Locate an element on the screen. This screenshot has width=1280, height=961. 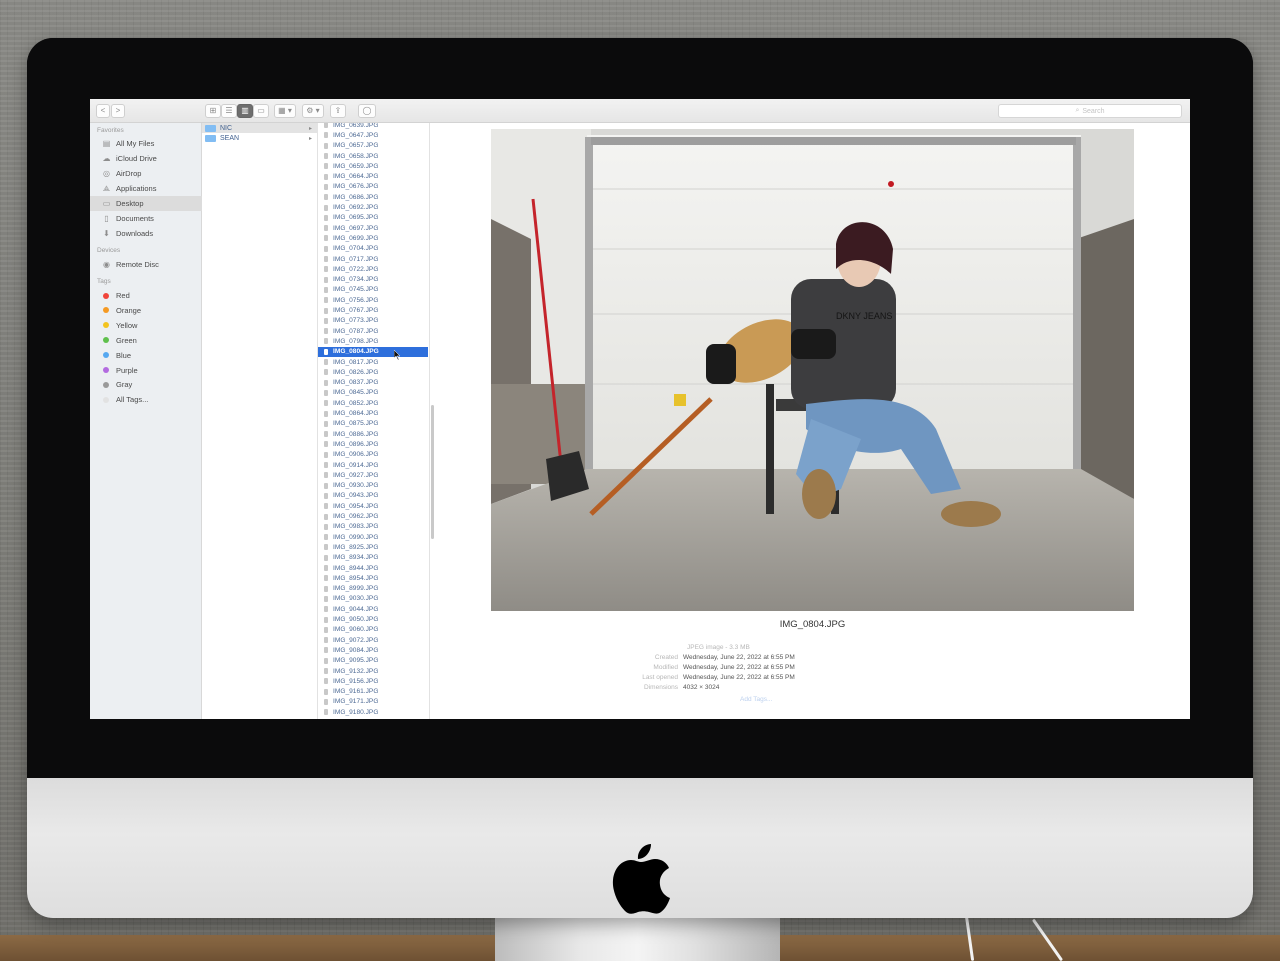
arrange-button: ▦ ▾ is located at coordinates (285, 111).